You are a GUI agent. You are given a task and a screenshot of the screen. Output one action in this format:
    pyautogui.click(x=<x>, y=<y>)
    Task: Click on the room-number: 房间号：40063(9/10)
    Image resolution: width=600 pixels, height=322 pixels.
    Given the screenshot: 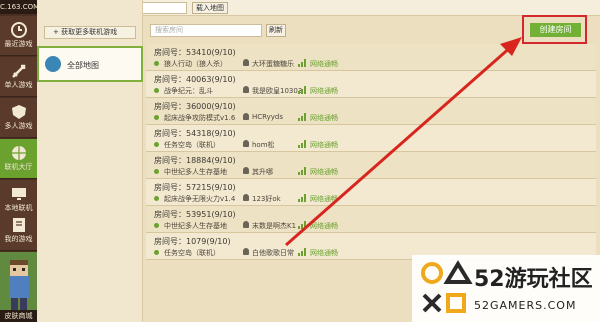 What is the action you would take?
    pyautogui.click(x=195, y=79)
    